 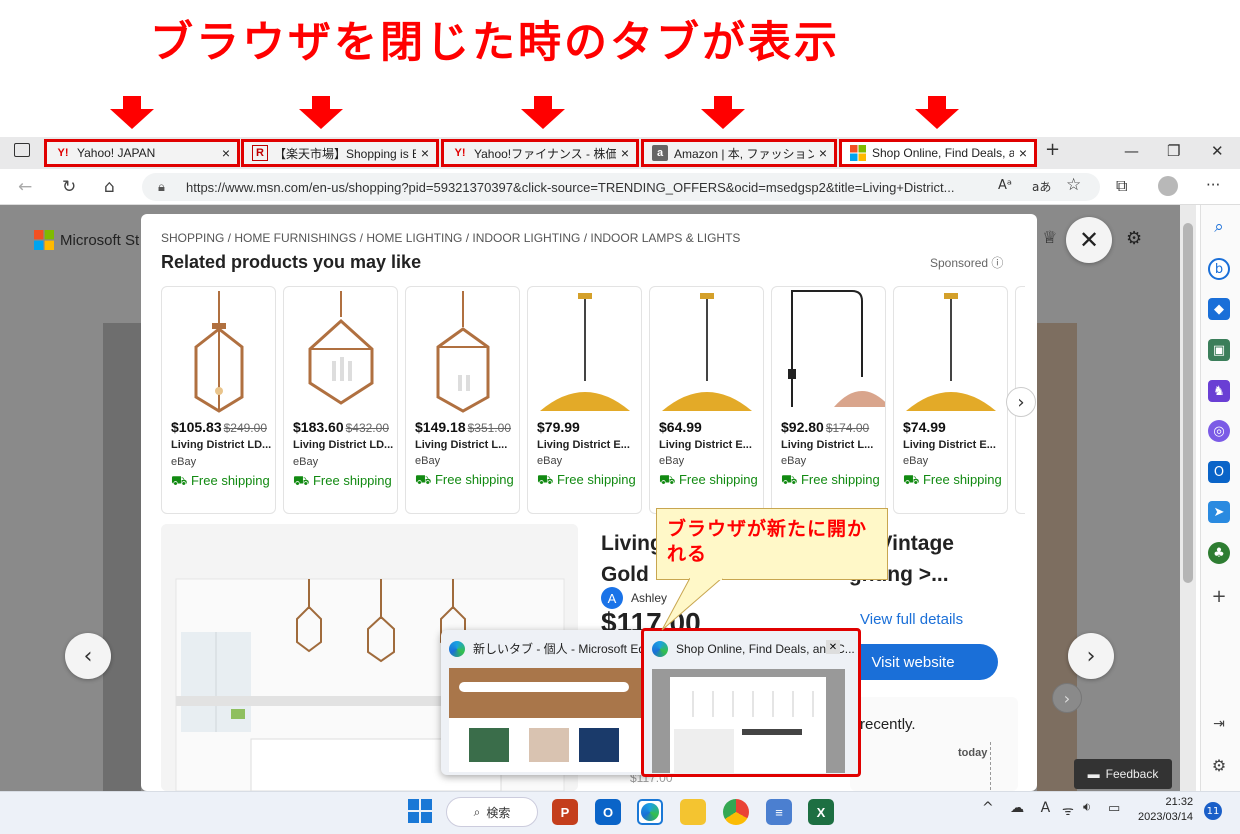 I want to click on carousel-next-button: ›, so click(x=1021, y=402).